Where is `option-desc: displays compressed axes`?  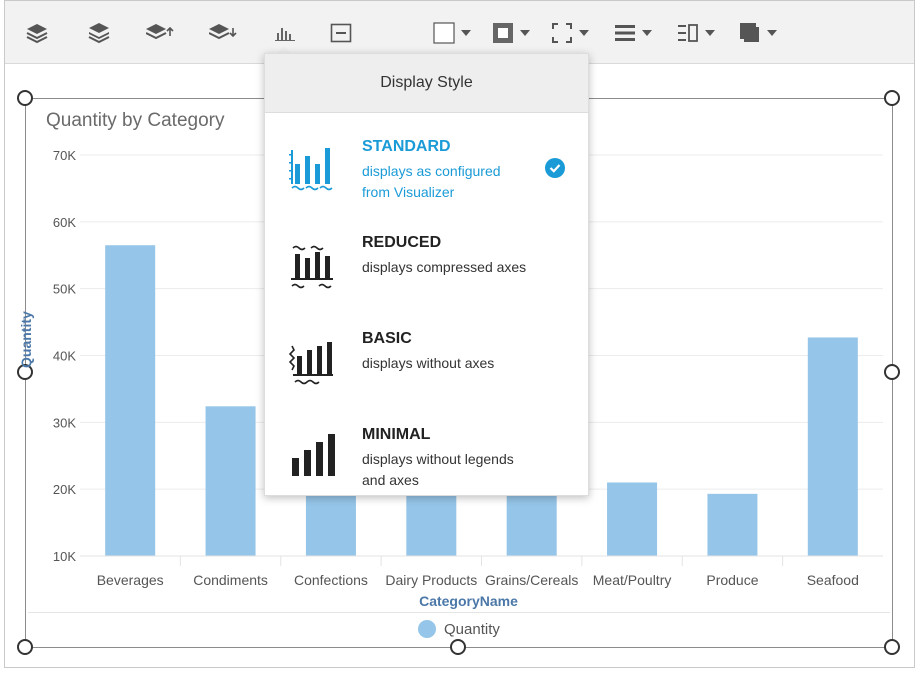
option-desc: displays compressed axes is located at coordinates (444, 267).